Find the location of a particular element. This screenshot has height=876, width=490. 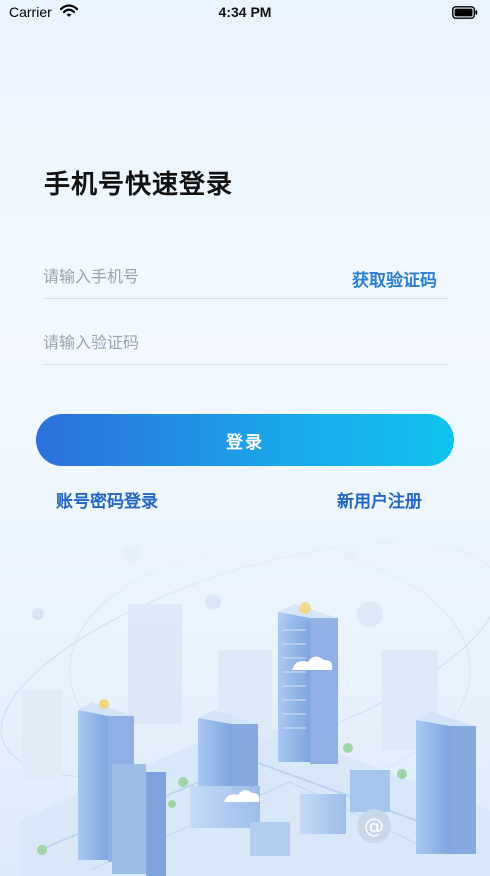

code-field-row is located at coordinates (246, 345).